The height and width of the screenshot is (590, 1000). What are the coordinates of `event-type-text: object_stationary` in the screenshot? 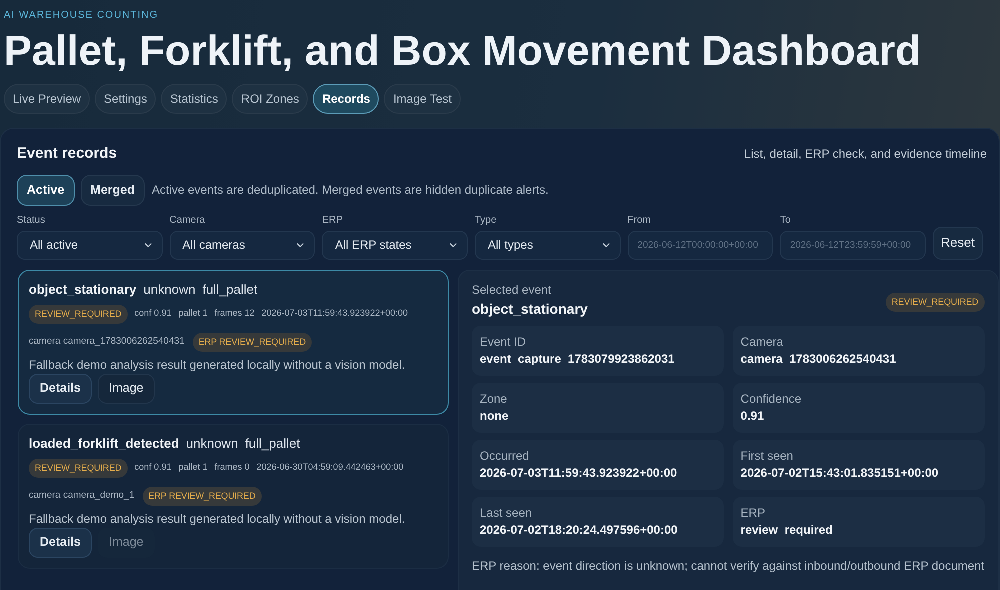 It's located at (83, 289).